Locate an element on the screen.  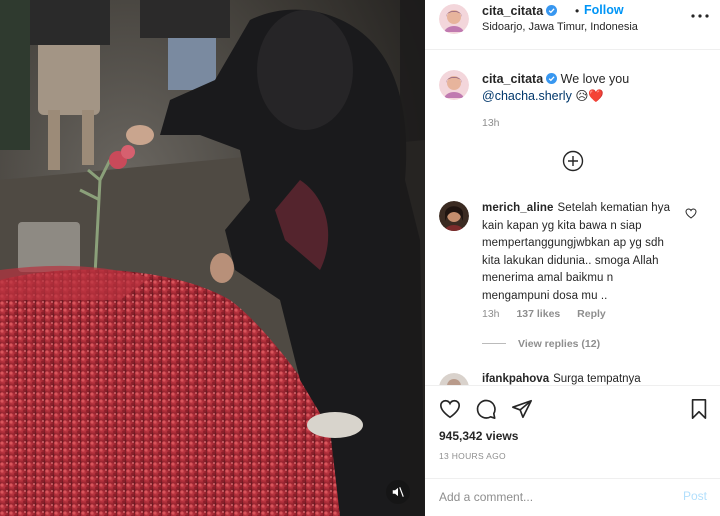
comment-item: ifankpahova Surga tempatnya is located at coordinates (572, 378).